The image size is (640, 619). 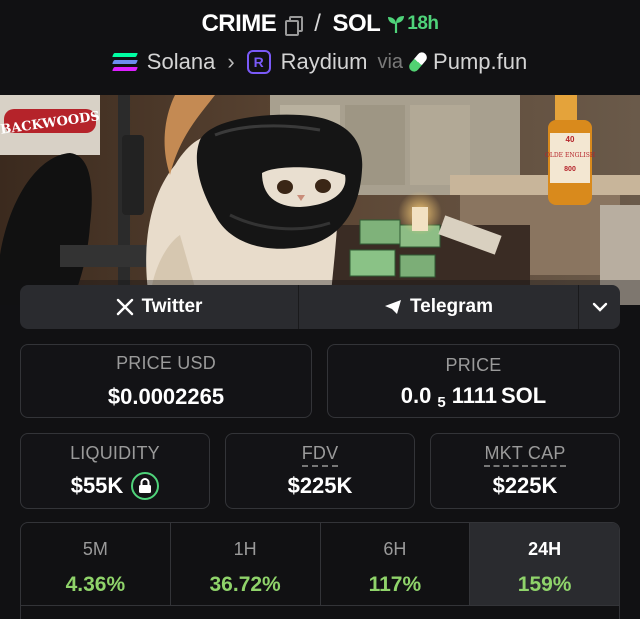 What do you see at coordinates (544, 584) in the screenshot?
I see `change-value: 159%` at bounding box center [544, 584].